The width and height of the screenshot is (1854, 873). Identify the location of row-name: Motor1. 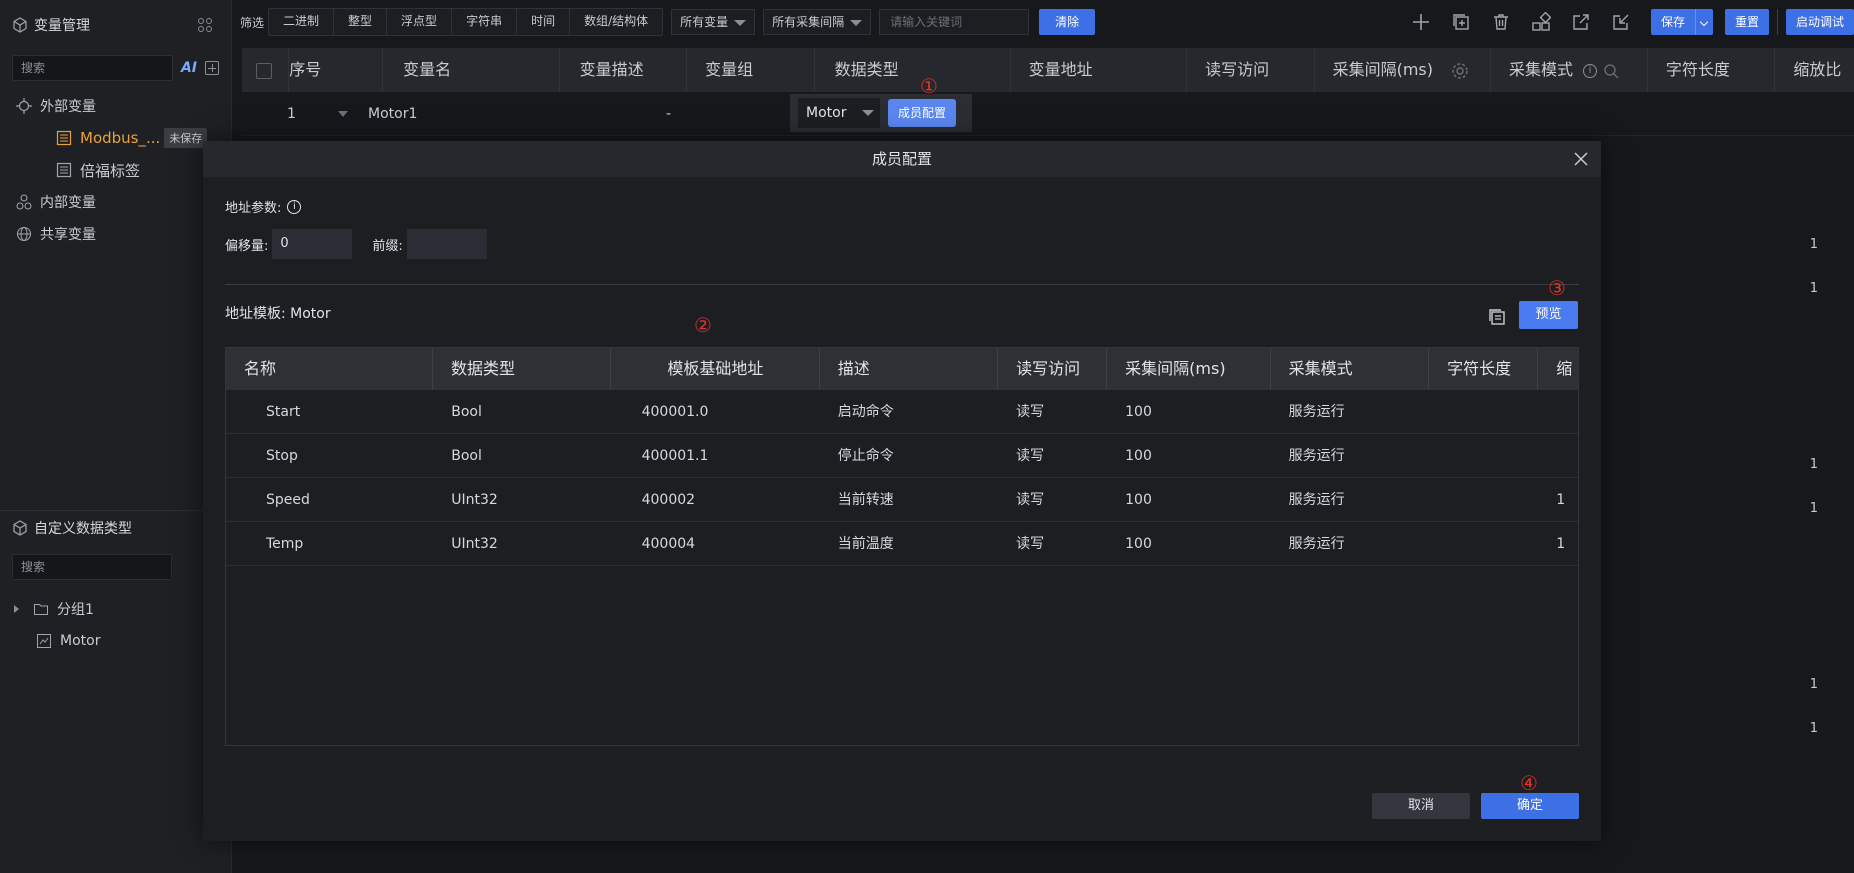
(393, 113).